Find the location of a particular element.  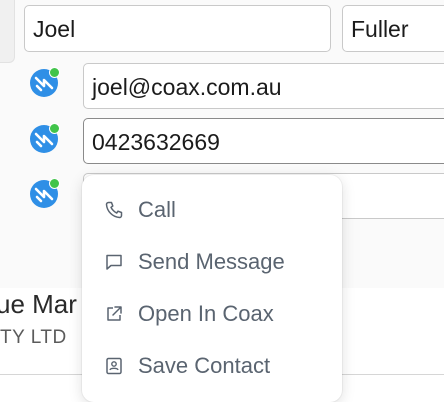

contact-card-icon is located at coordinates (114, 366).